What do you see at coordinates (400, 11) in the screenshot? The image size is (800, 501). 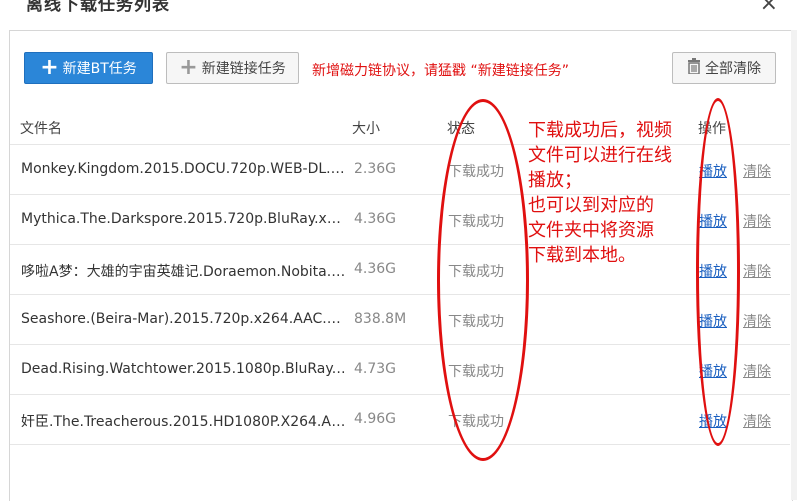 I see `dialog-titlebar: 离线下载任务列表 ×` at bounding box center [400, 11].